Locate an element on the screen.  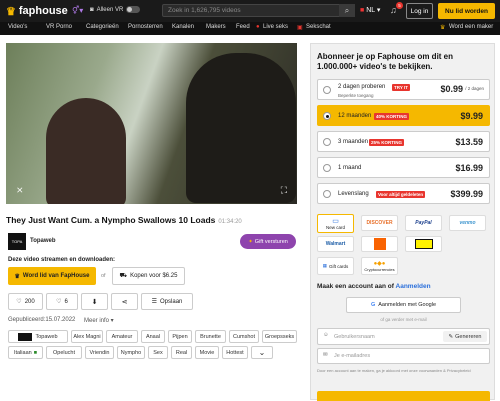
filter-icon: ⚥▾ is located at coordinates (77, 10).